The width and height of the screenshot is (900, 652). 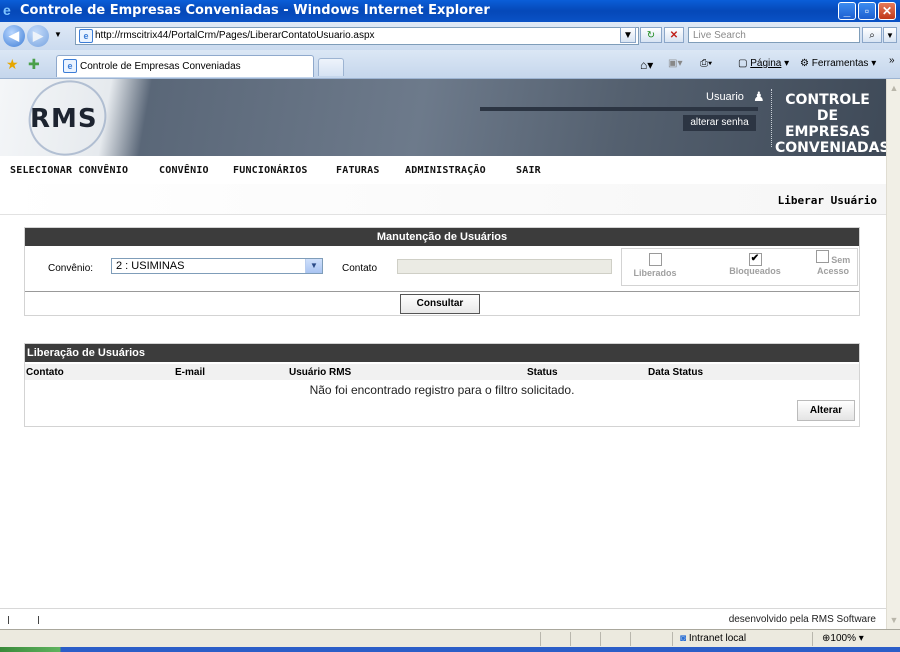 What do you see at coordinates (442, 237) in the screenshot?
I see `maintenance-panel-title: Manutenção de Usuários` at bounding box center [442, 237].